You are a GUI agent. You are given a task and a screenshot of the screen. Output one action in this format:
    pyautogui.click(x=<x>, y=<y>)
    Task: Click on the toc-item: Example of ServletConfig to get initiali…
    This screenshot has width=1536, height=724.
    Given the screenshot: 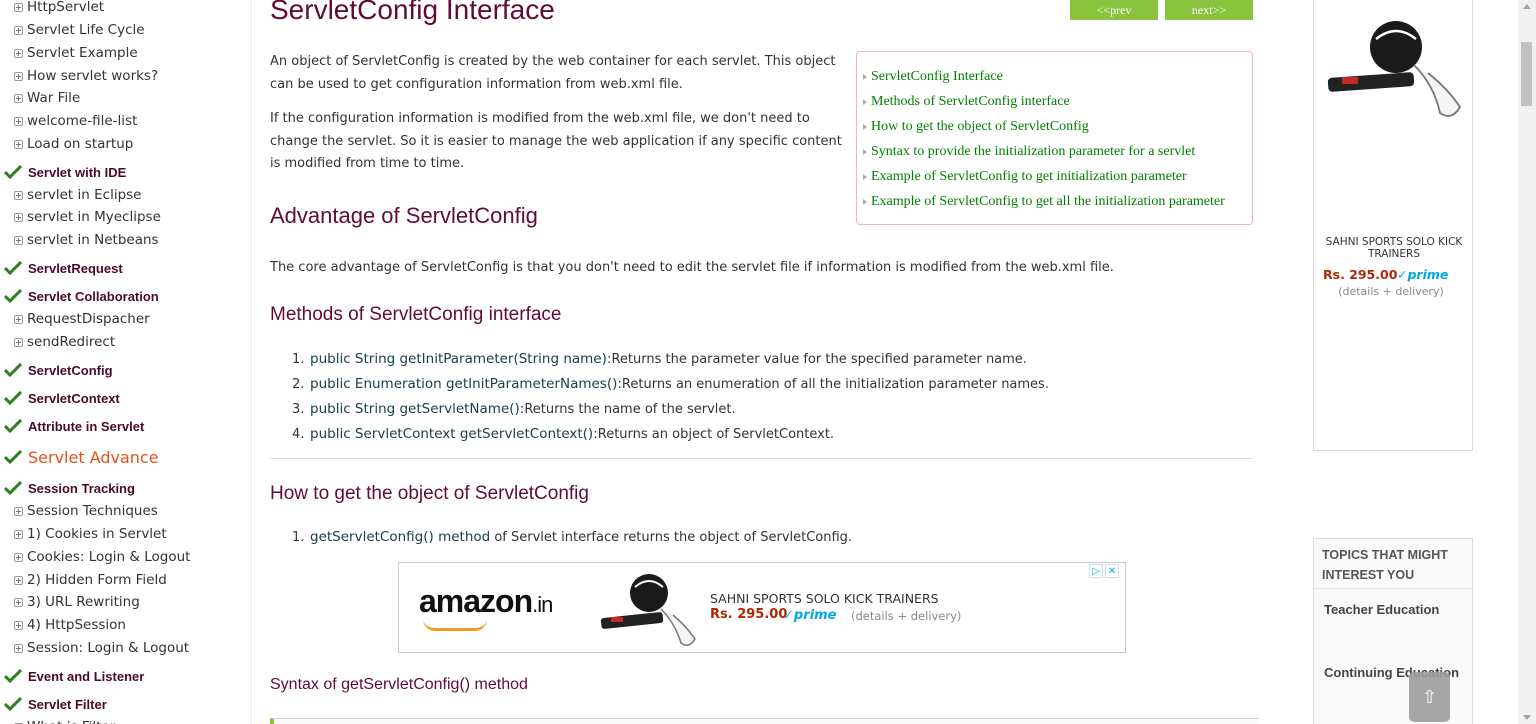 What is the action you would take?
    pyautogui.click(x=1057, y=176)
    